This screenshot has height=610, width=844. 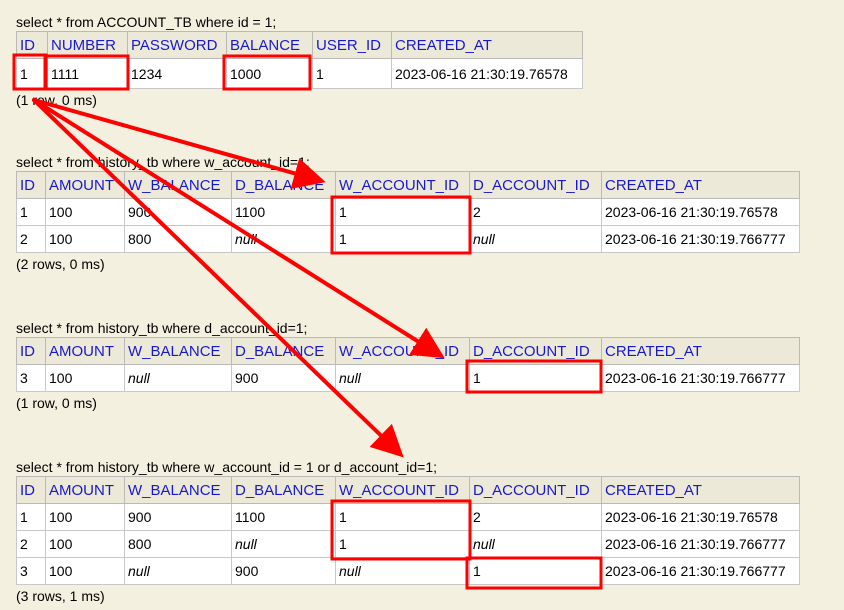 What do you see at coordinates (269, 45) in the screenshot?
I see `column-header-balance: BALANCE` at bounding box center [269, 45].